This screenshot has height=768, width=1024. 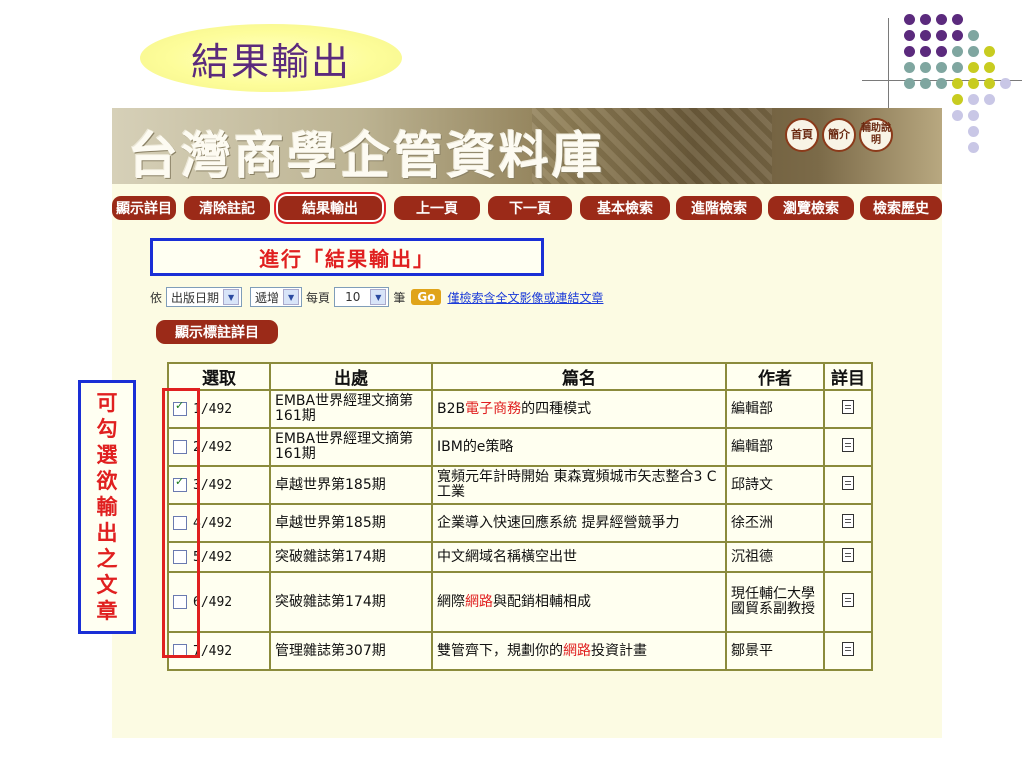 I want to click on author-cell: 鄒景平, so click(x=775, y=651).